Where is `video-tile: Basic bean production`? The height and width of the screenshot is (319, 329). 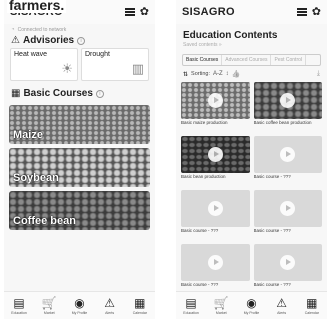 video-tile: Basic bean production is located at coordinates (215, 160).